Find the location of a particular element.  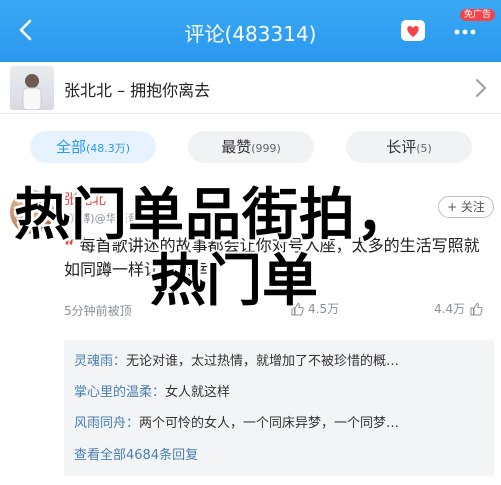

comment-body: 每首歌讲述的故事都会让你对号入座，太多的生活写照就如同蹲一样让你庆幸 is located at coordinates (272, 257).